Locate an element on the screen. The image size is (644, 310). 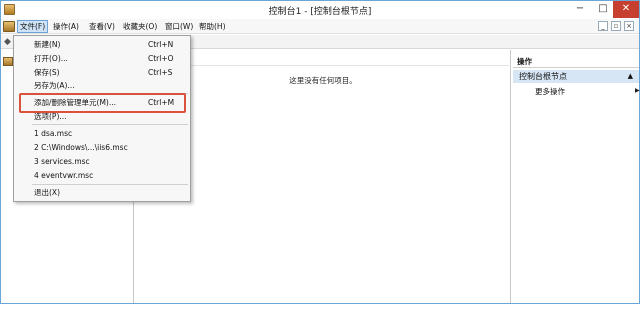
actions-section-console-root: 控制台根节点 ▲ is located at coordinates (576, 76).